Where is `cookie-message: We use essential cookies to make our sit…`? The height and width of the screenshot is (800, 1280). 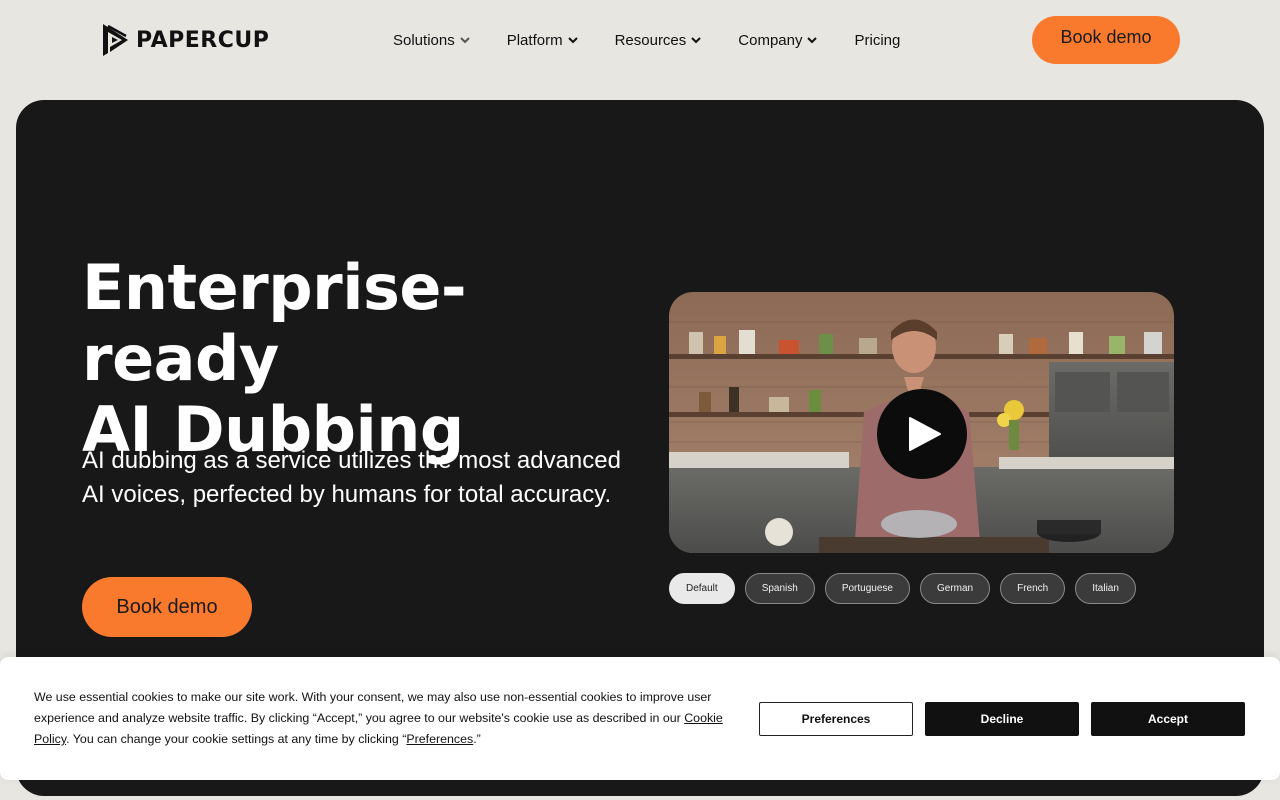
cookie-message: We use essential cookies to make our sit… is located at coordinates (384, 718).